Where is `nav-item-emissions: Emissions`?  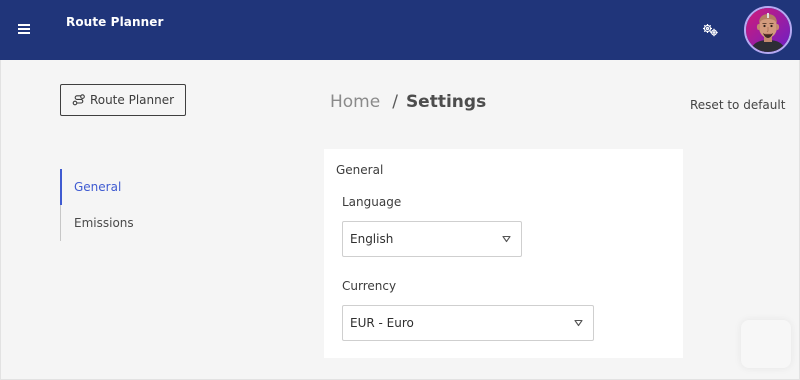 nav-item-emissions: Emissions is located at coordinates (120, 223).